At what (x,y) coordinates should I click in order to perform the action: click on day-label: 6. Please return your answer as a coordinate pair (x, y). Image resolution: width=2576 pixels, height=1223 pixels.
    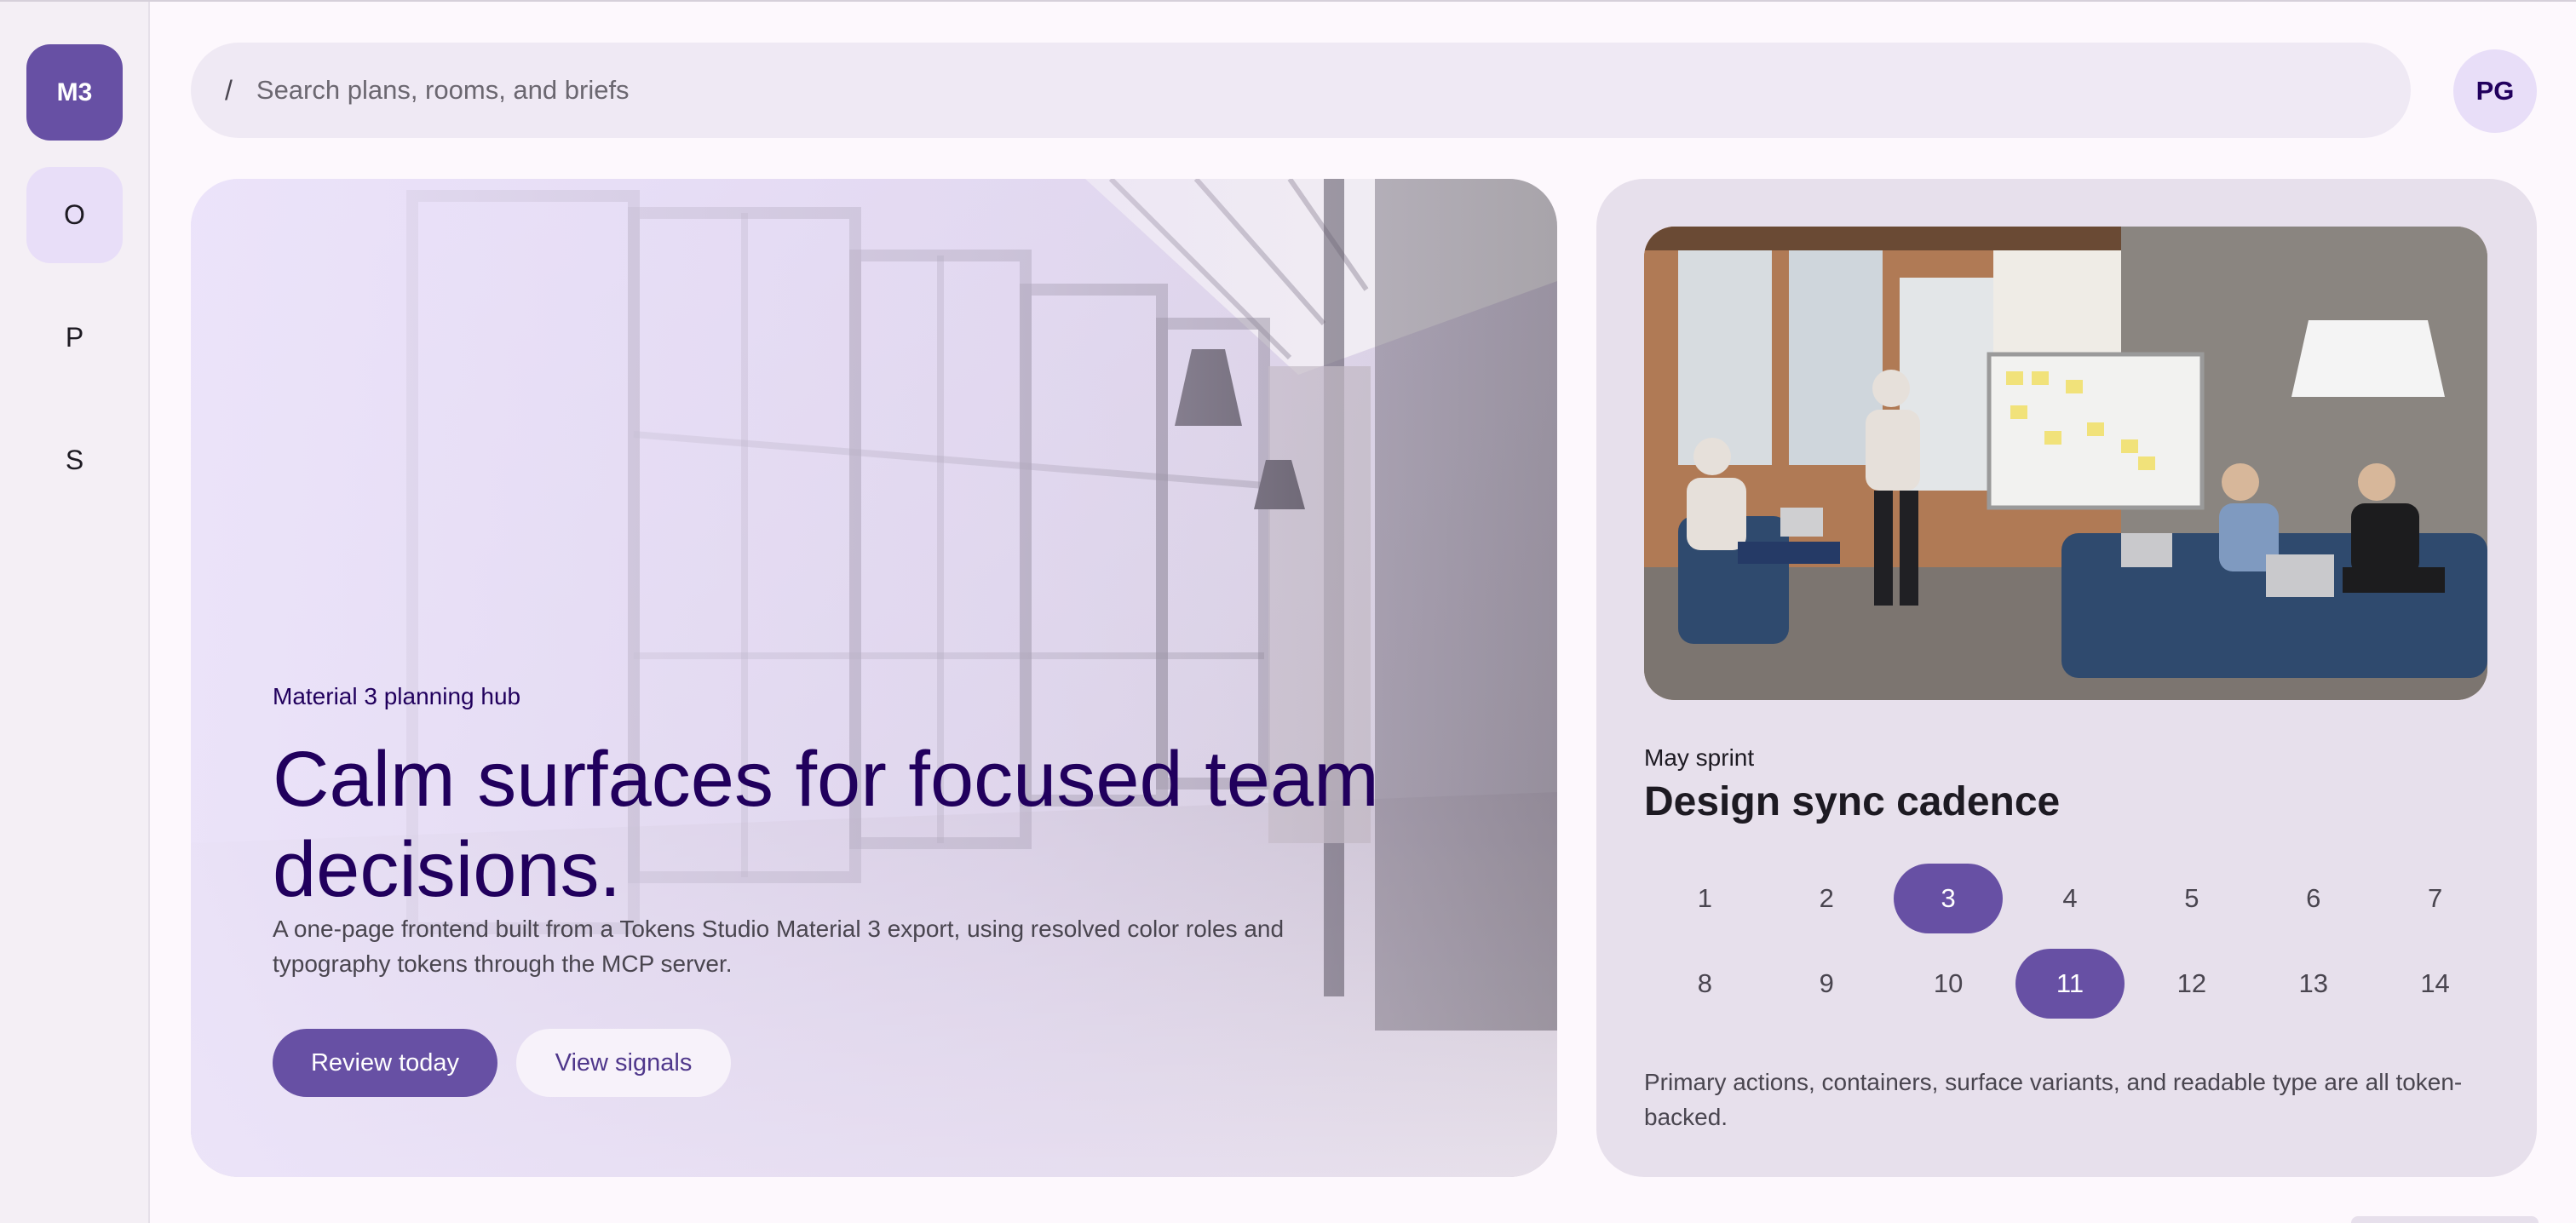
    Looking at the image, I should click on (2314, 898).